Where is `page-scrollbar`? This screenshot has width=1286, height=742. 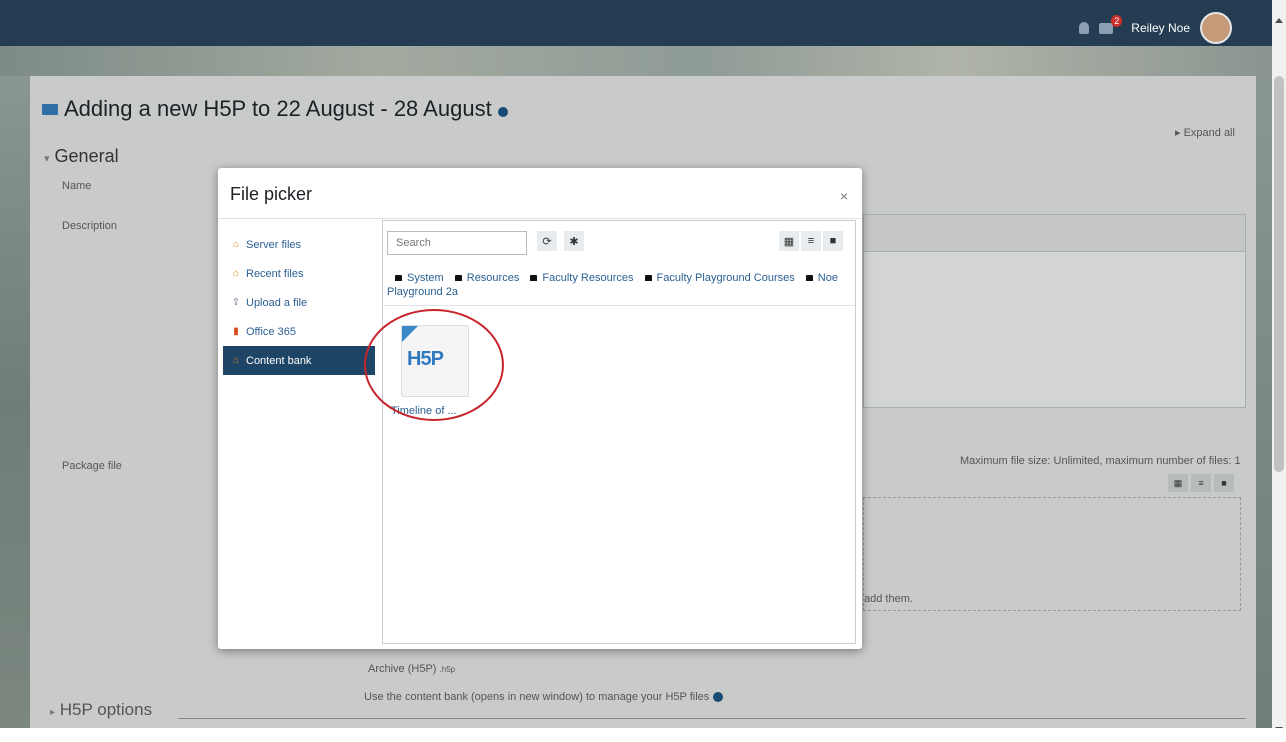
page-scrollbar is located at coordinates (1279, 371).